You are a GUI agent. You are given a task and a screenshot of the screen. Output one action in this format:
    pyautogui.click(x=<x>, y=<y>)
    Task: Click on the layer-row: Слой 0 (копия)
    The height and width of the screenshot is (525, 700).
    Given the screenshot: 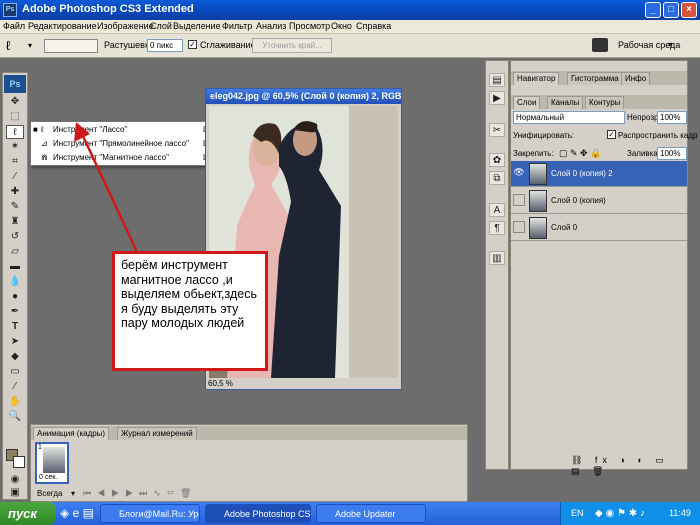 What is the action you would take?
    pyautogui.click(x=599, y=201)
    